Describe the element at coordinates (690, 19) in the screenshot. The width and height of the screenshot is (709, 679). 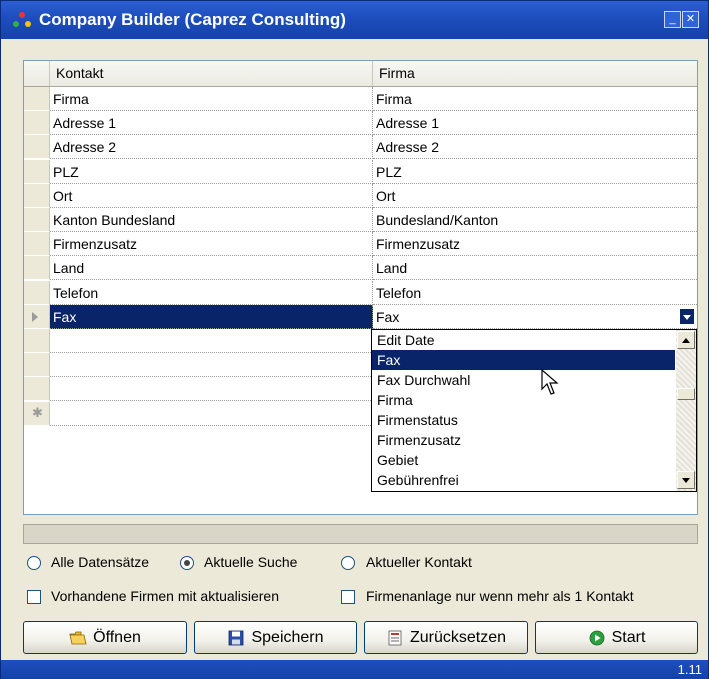
I see `close-icon: ✕` at that location.